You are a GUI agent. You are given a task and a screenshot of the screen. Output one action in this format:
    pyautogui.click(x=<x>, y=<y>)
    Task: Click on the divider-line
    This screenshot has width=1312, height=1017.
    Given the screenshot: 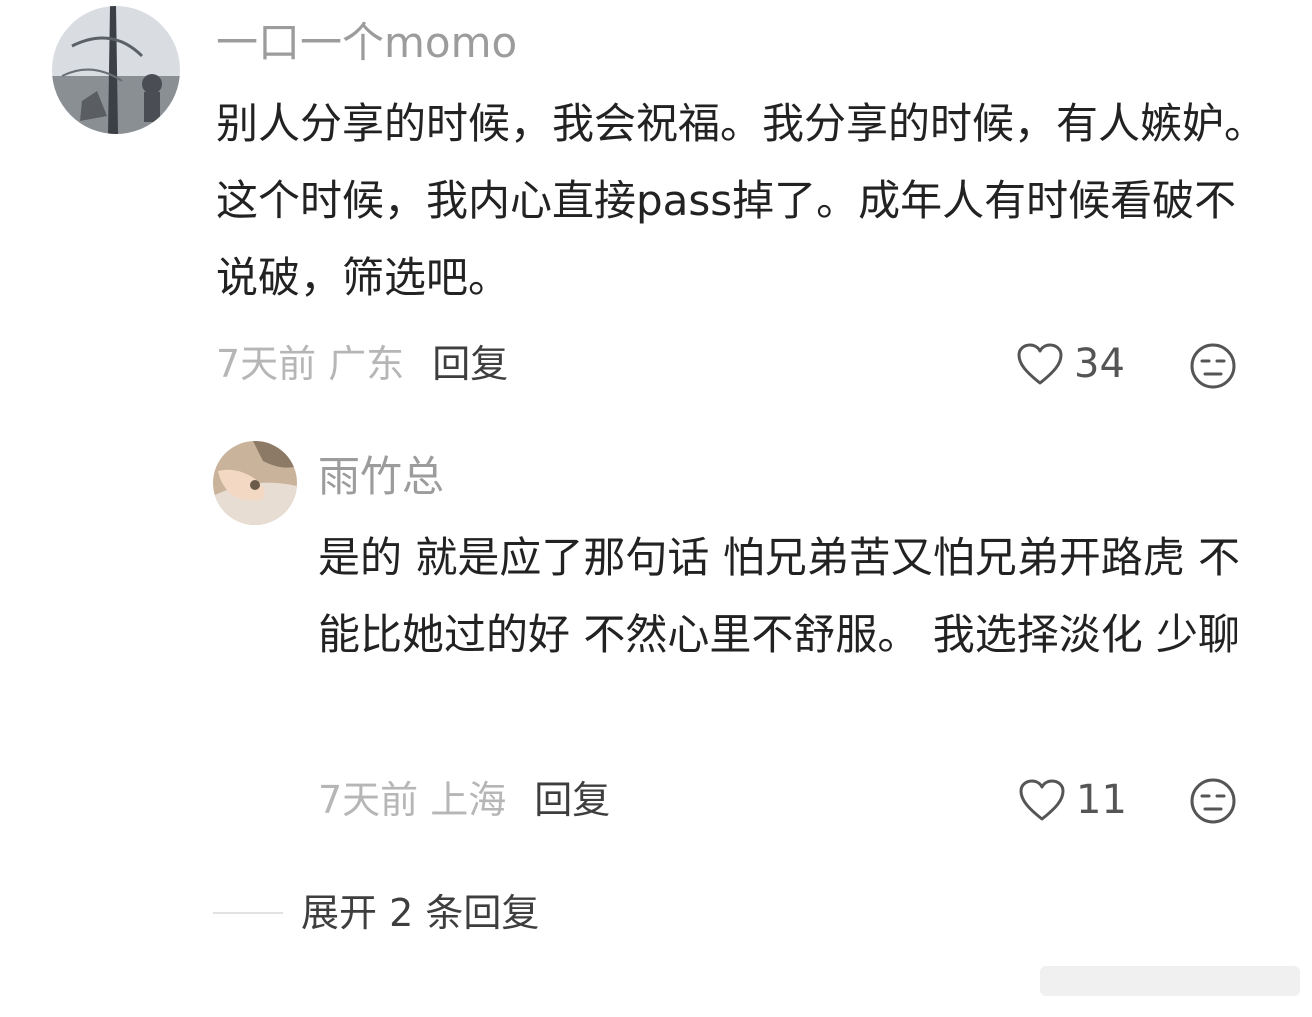 What is the action you would take?
    pyautogui.click(x=248, y=913)
    